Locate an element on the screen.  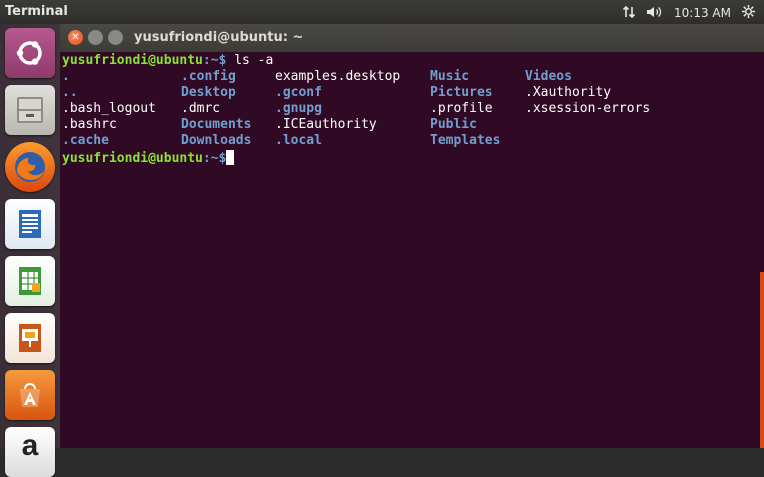
directory-entry: Videos is located at coordinates (548, 76).